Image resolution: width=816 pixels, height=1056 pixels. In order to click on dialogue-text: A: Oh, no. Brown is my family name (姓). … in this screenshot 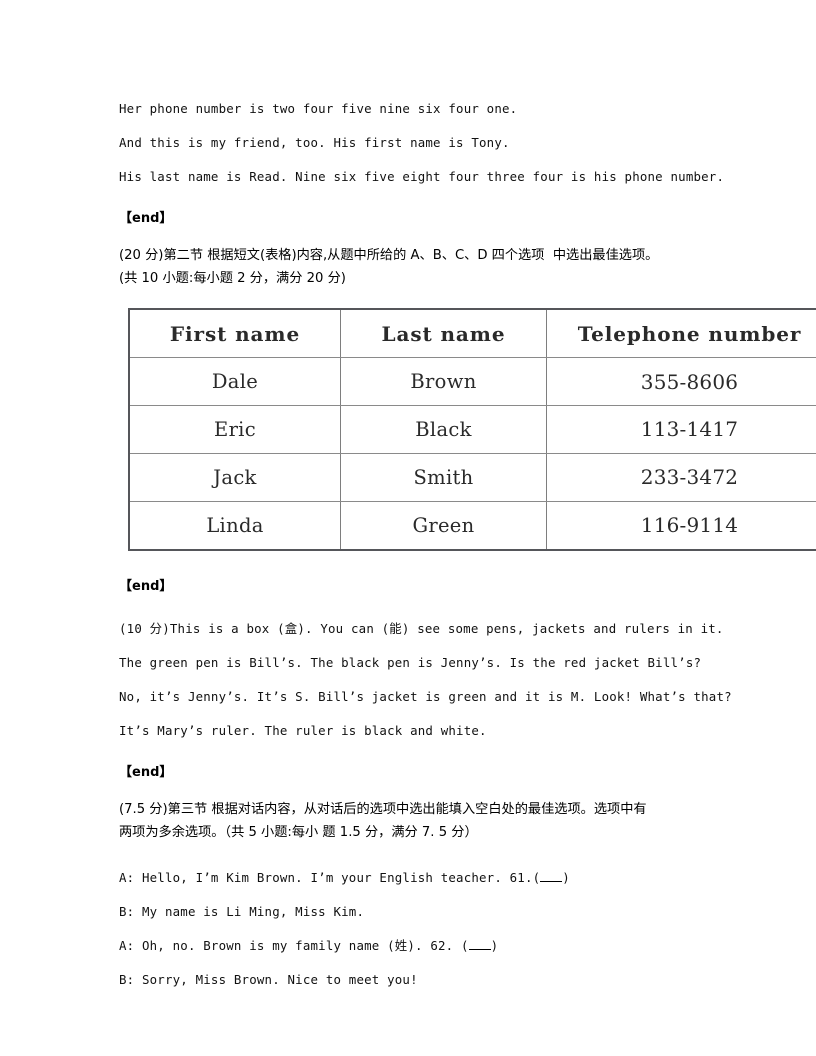, I will do `click(294, 945)`.